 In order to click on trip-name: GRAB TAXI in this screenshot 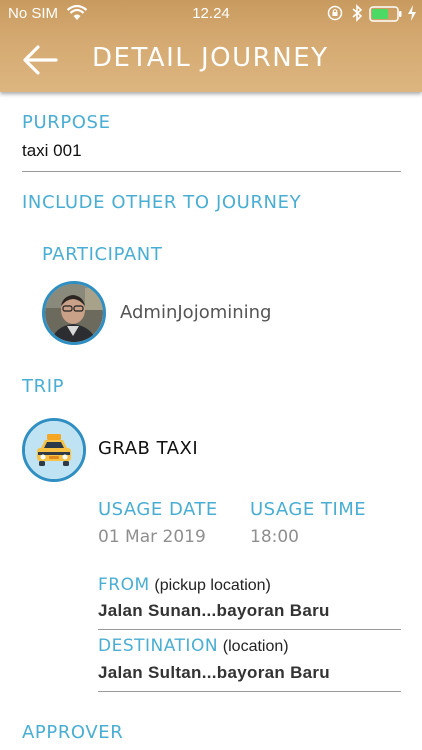, I will do `click(148, 448)`.